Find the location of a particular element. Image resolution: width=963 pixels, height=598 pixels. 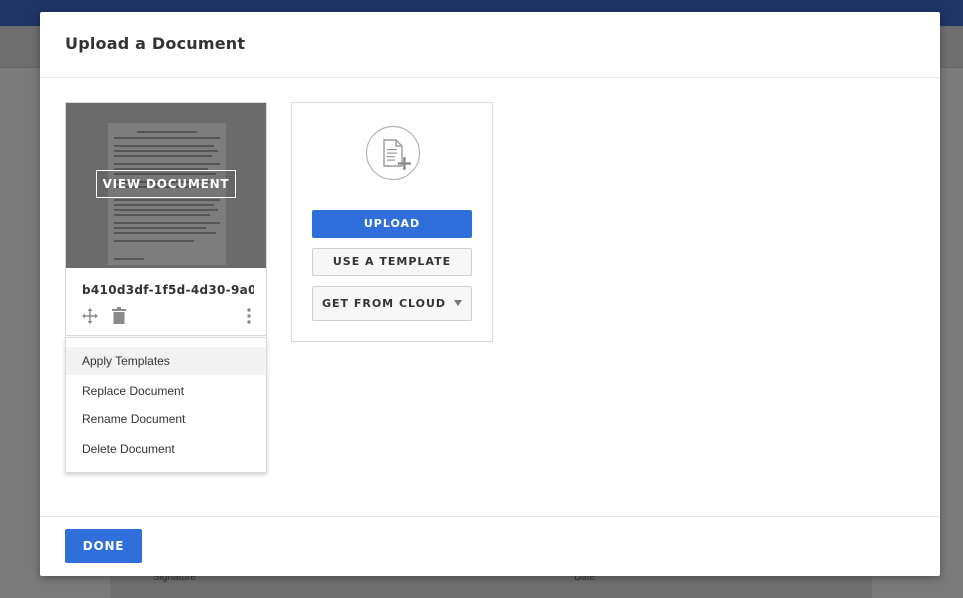

get-from-cloud-button: GET FROM CLOUD is located at coordinates (392, 303).